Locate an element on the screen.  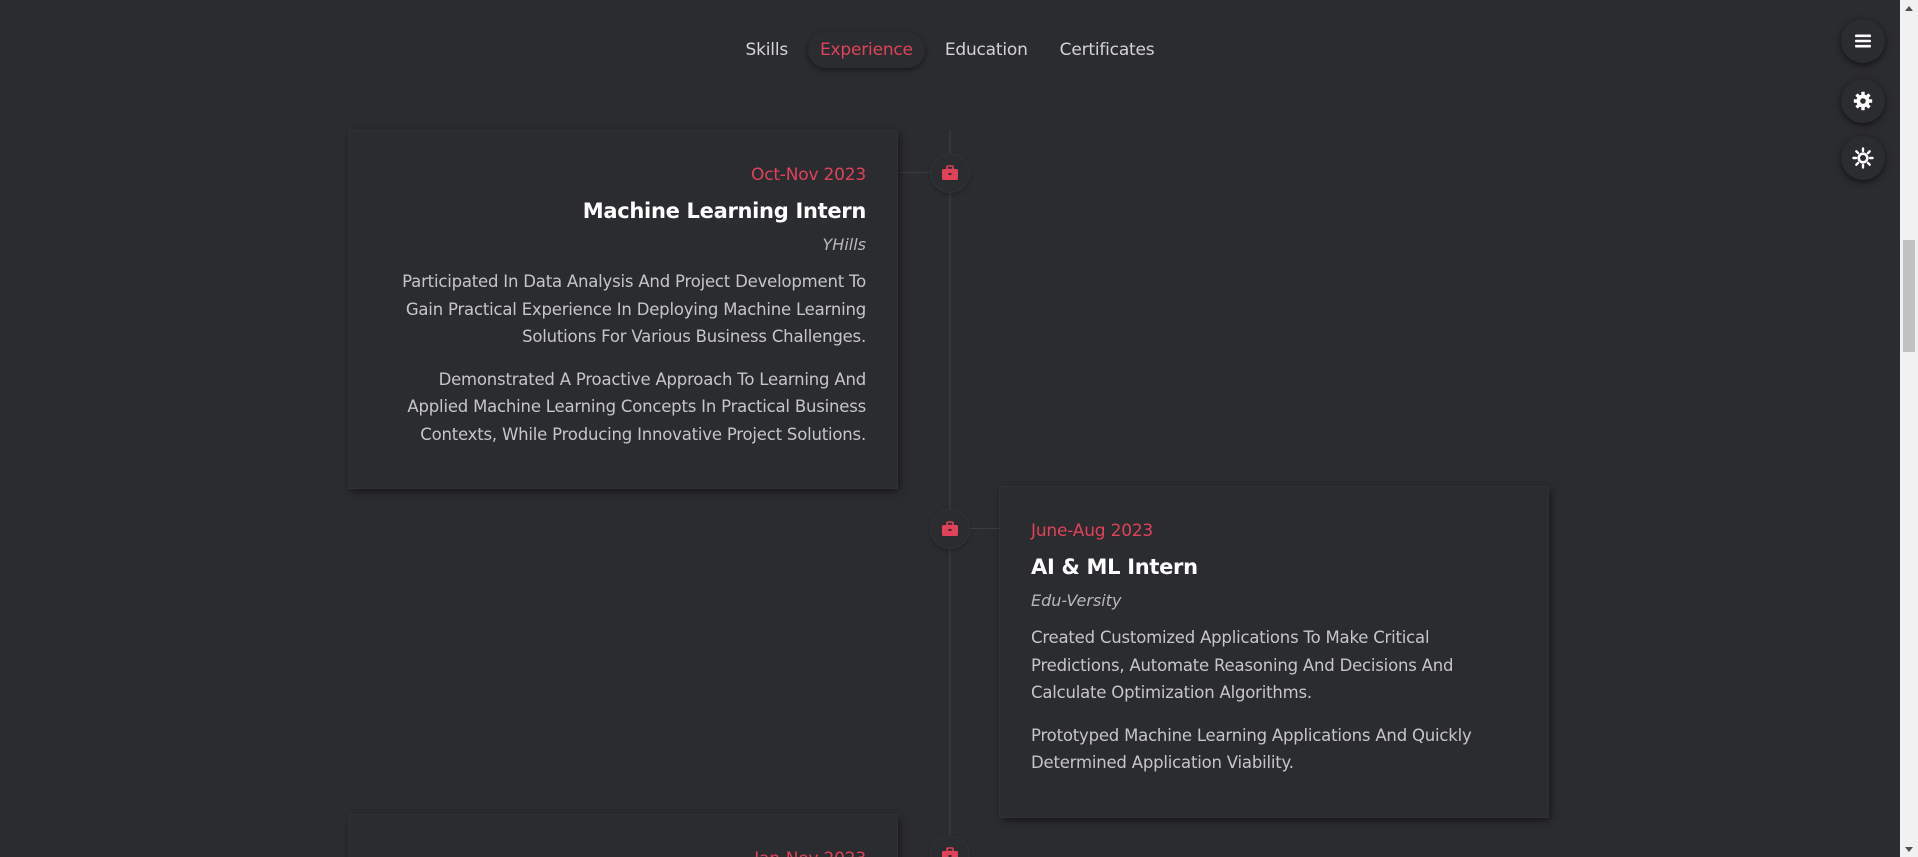
theme-sun-icon is located at coordinates (1863, 158).